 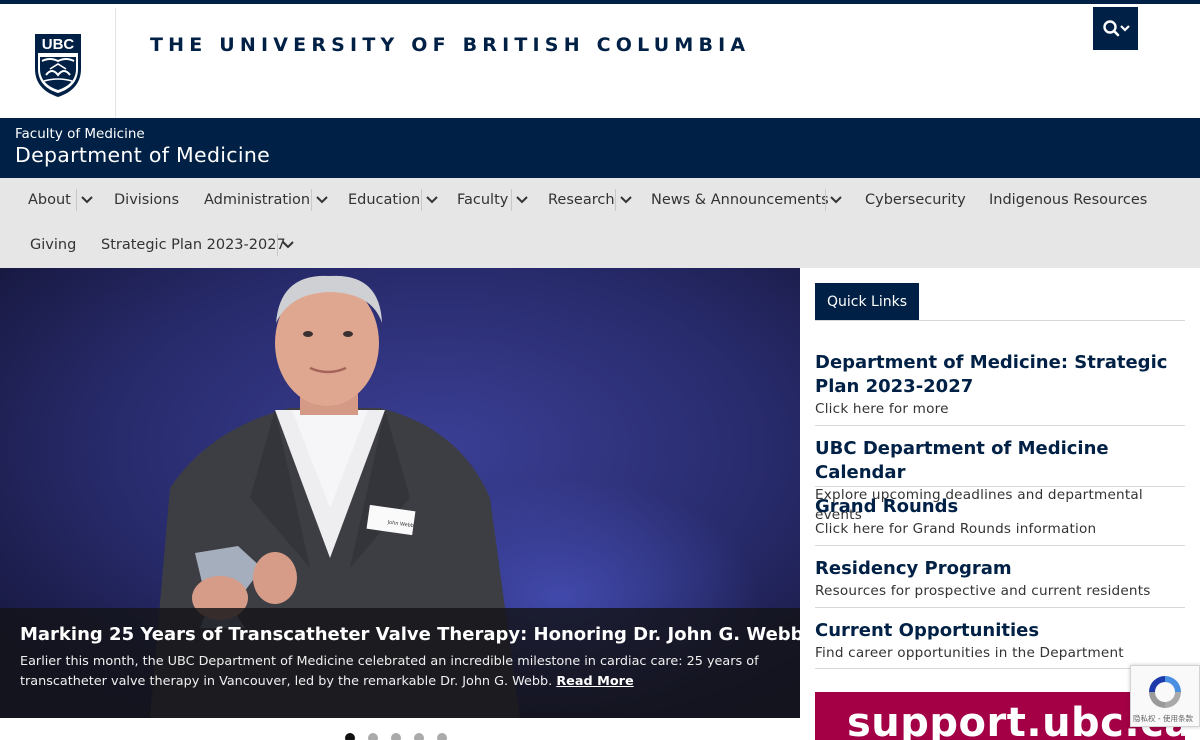 I want to click on nav-about-dropdown, so click(x=86, y=200).